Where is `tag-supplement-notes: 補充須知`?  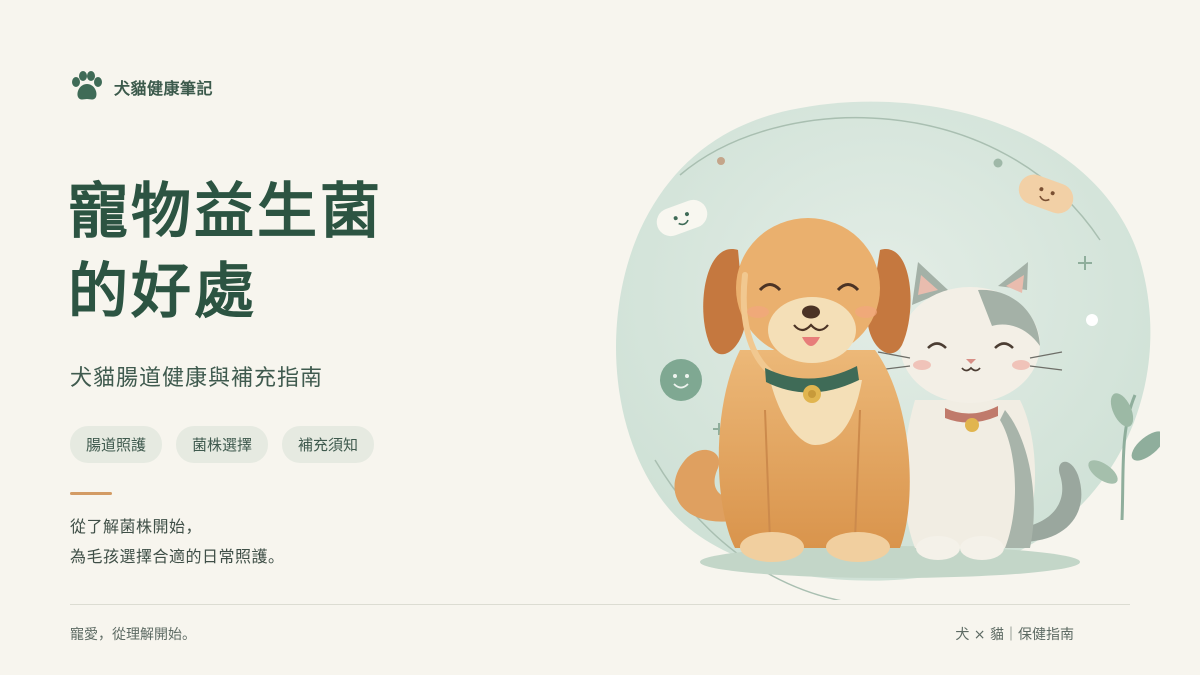 tag-supplement-notes: 補充須知 is located at coordinates (328, 444).